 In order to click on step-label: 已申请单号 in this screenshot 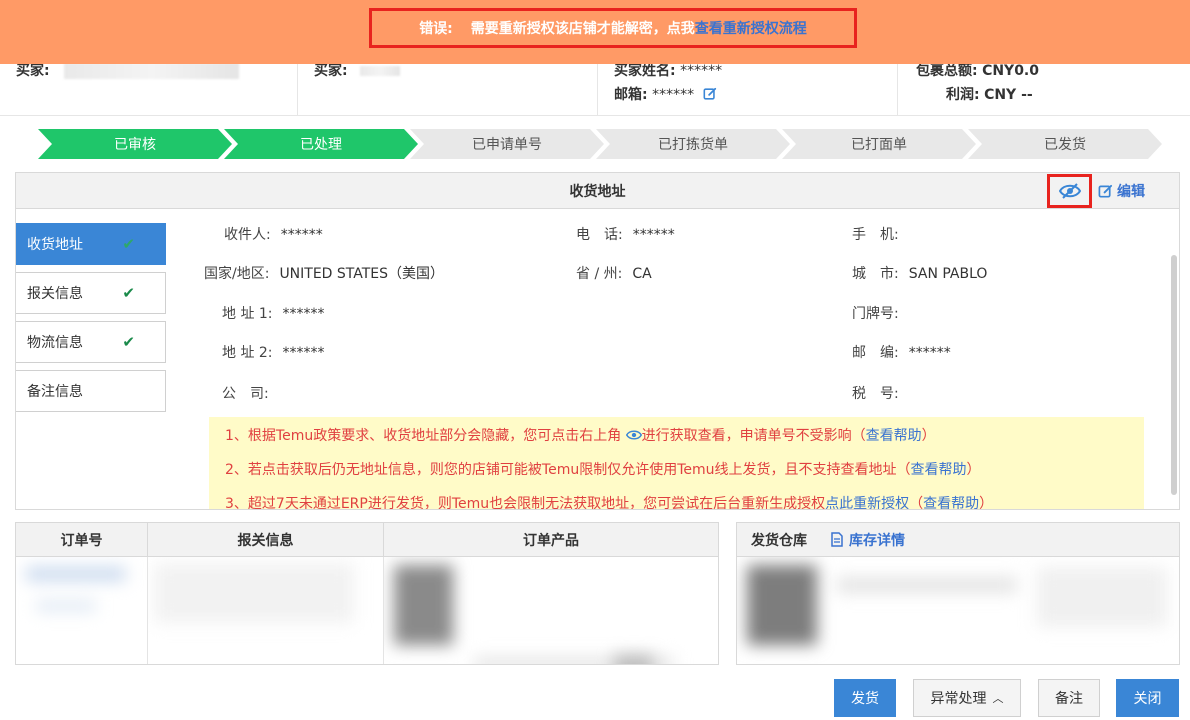, I will do `click(507, 145)`.